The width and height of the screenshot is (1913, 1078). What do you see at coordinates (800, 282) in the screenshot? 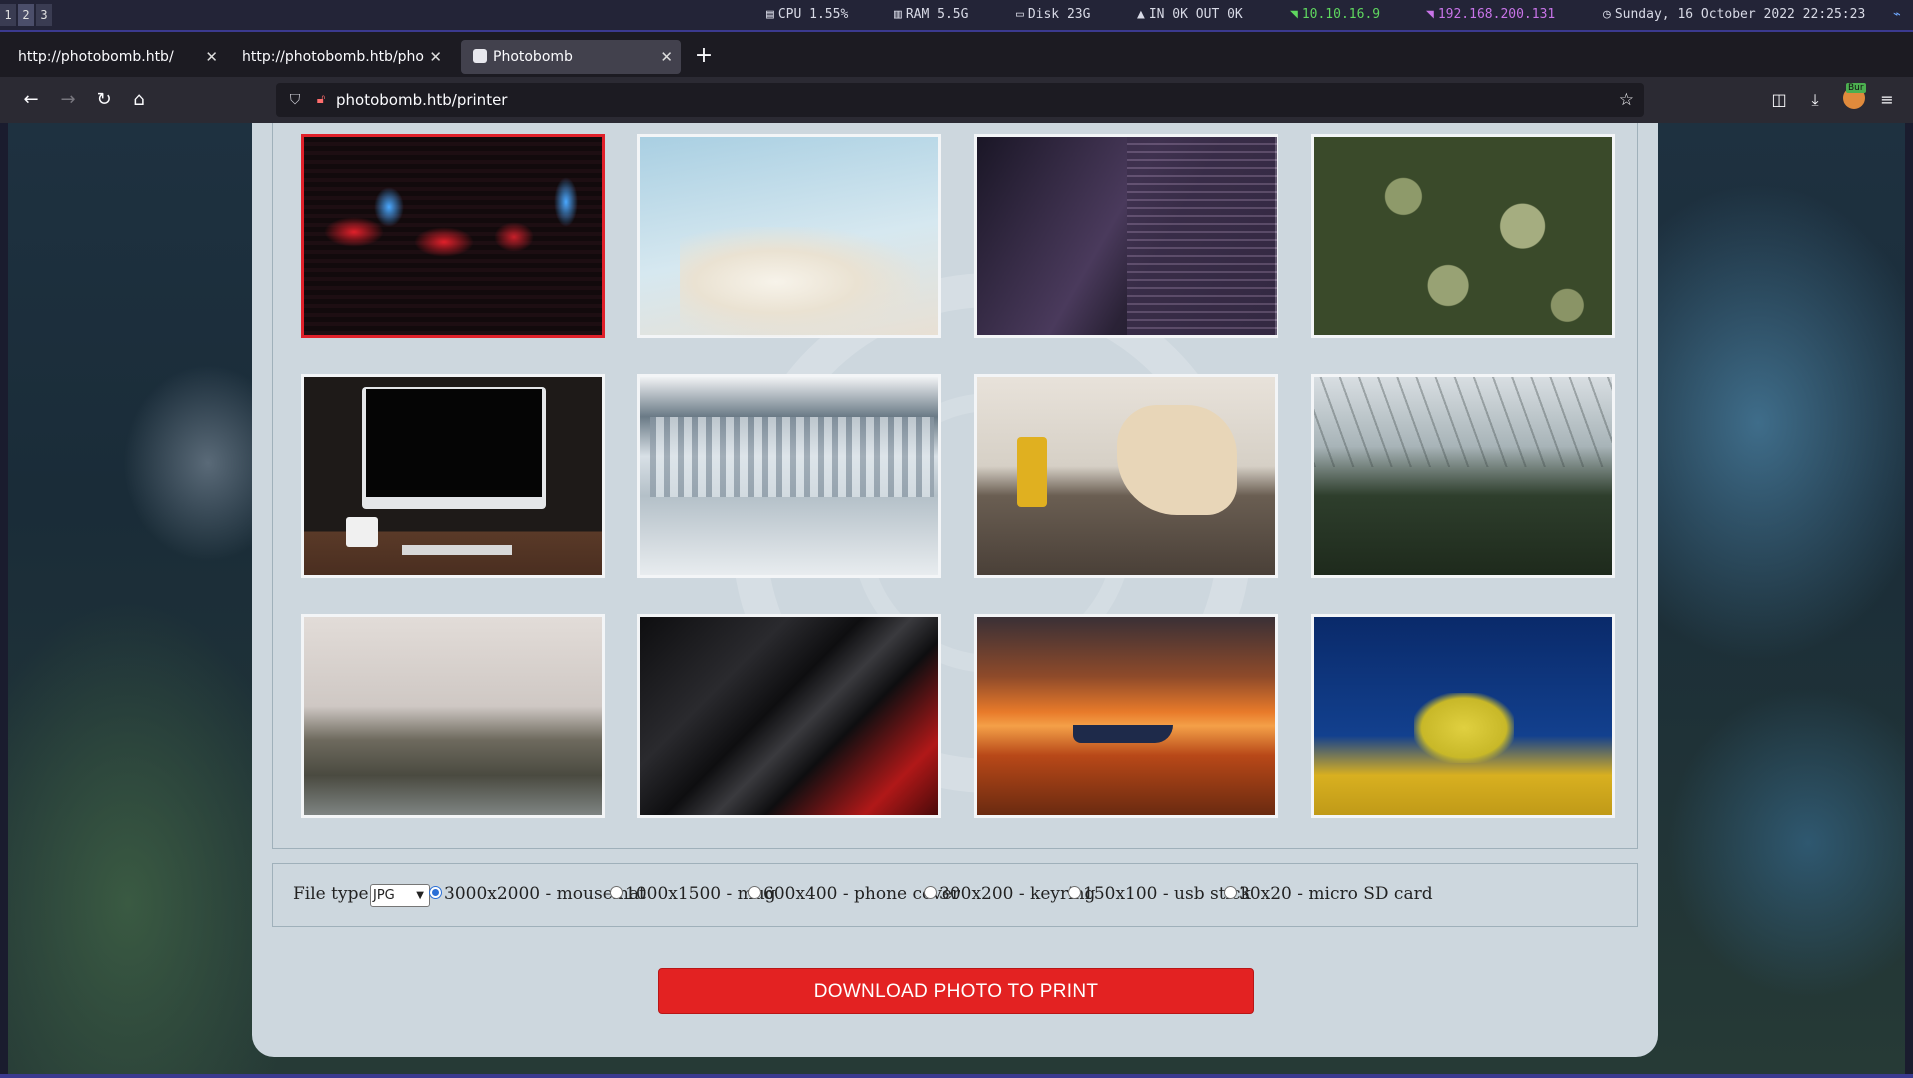
I see `blossom-cluster` at bounding box center [800, 282].